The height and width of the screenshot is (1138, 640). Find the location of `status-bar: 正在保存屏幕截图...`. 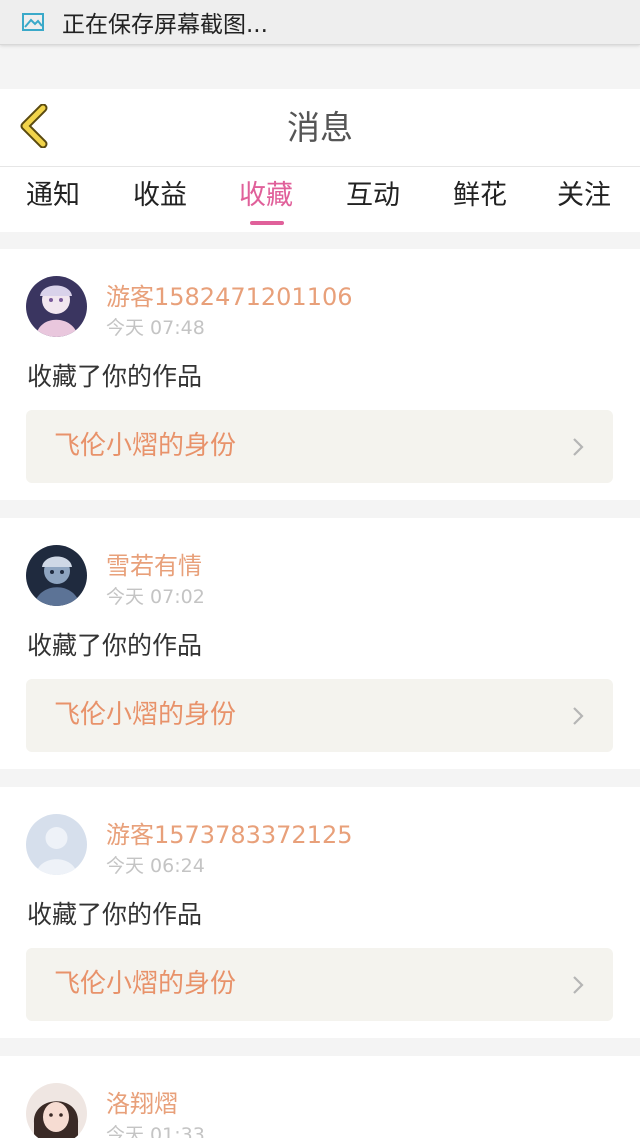

status-bar: 正在保存屏幕截图... is located at coordinates (320, 22).